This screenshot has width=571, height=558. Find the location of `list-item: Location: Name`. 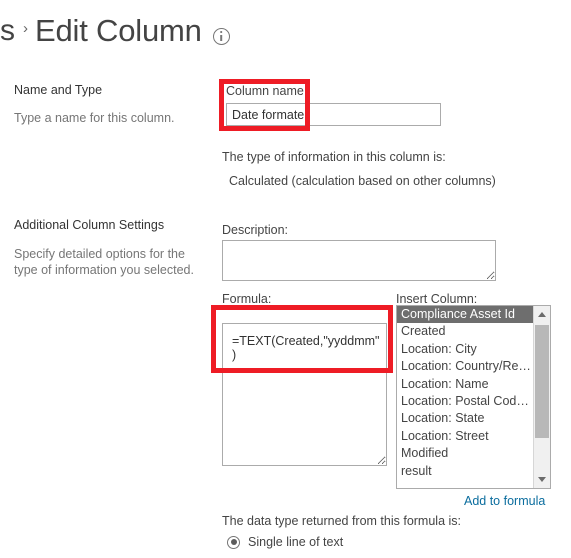

list-item: Location: Name is located at coordinates (465, 384).